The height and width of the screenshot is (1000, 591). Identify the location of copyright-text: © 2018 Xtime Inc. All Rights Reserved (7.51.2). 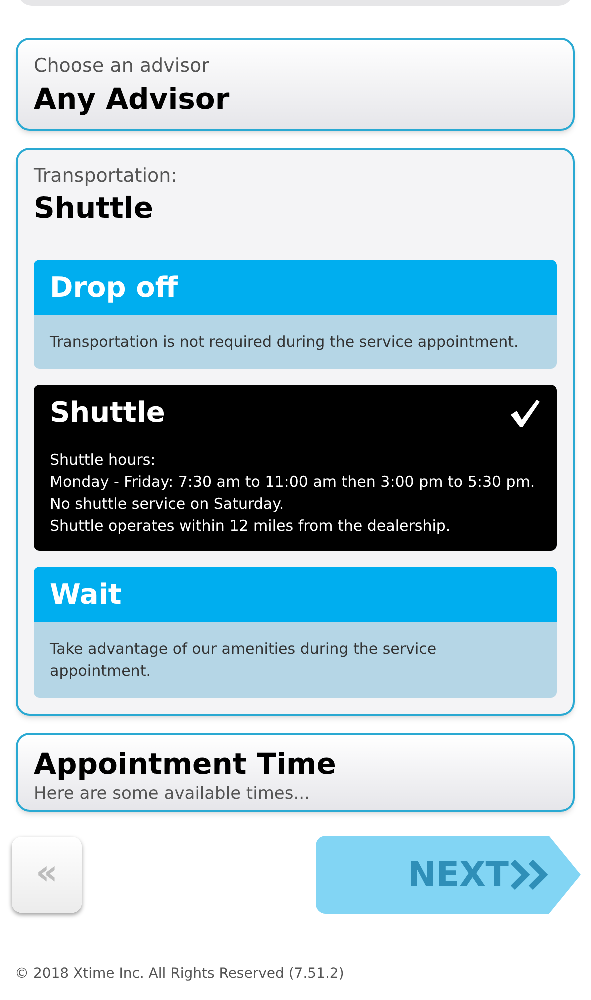
(179, 974).